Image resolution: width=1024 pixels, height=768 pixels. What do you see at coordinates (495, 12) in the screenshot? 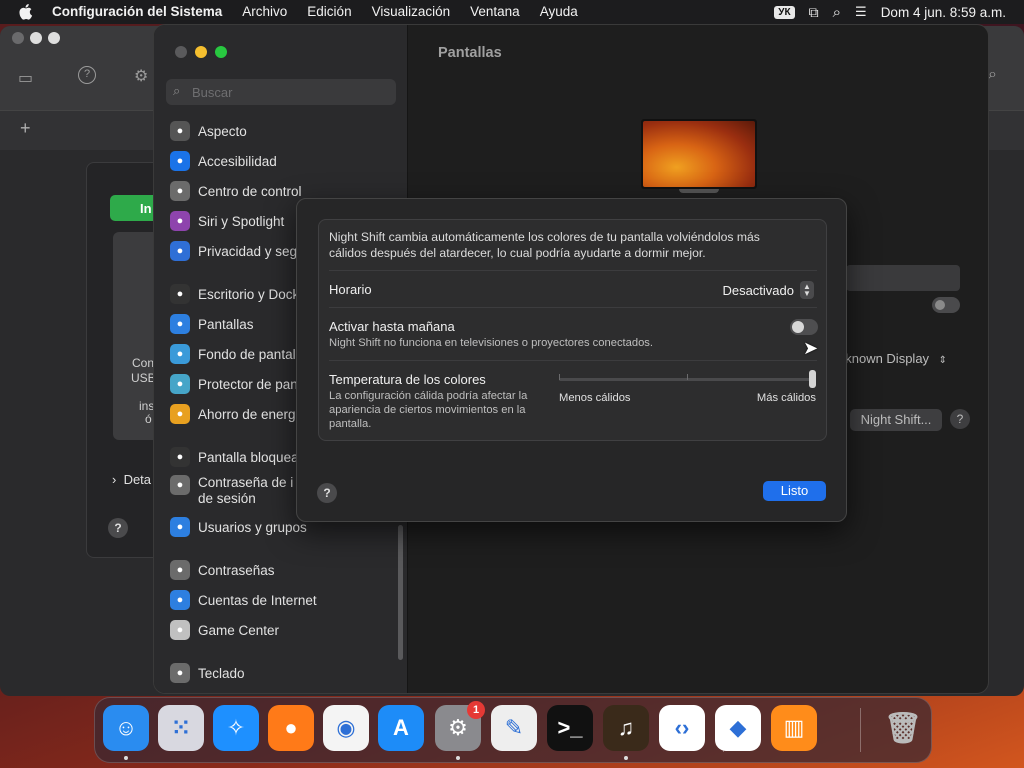
I see `menu-ventana: Ventana` at bounding box center [495, 12].